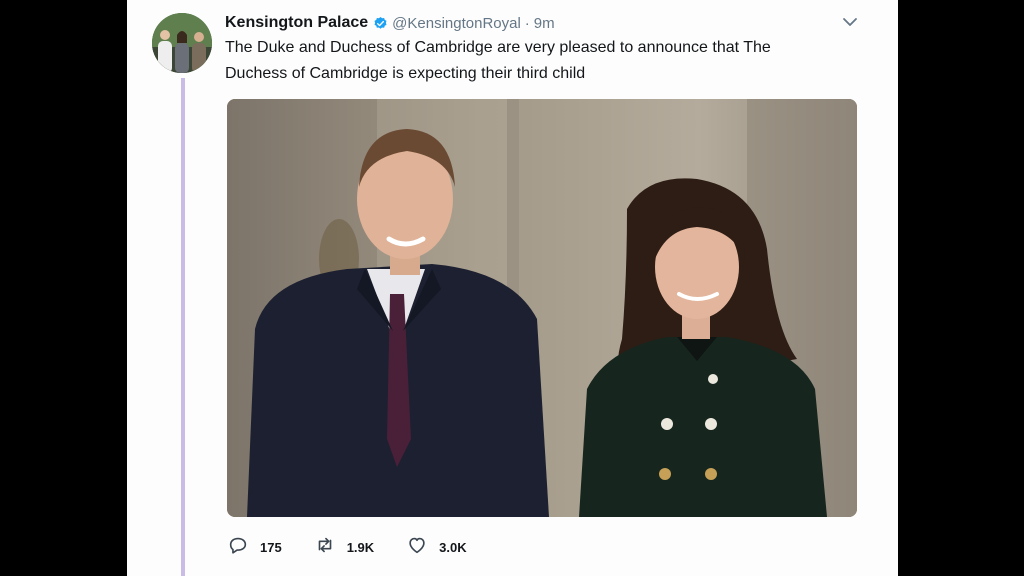 This screenshot has height=576, width=1024. I want to click on like-button: 3.0K, so click(436, 547).